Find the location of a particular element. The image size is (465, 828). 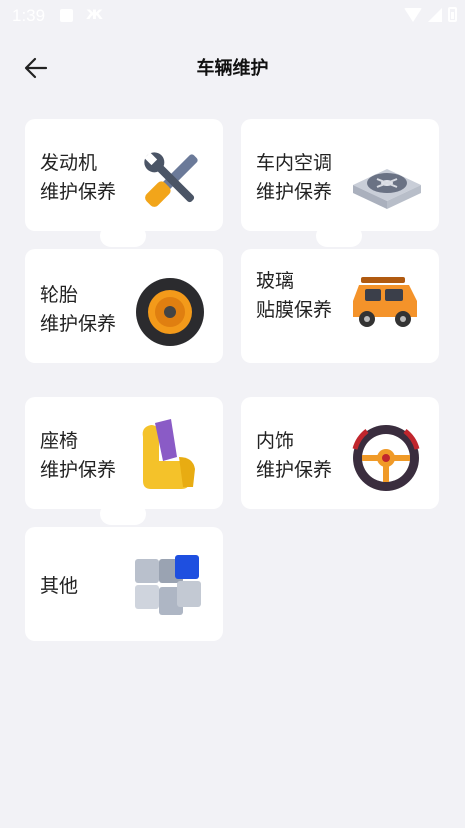

card-label: 座椅 维护保养 is located at coordinates (78, 455).